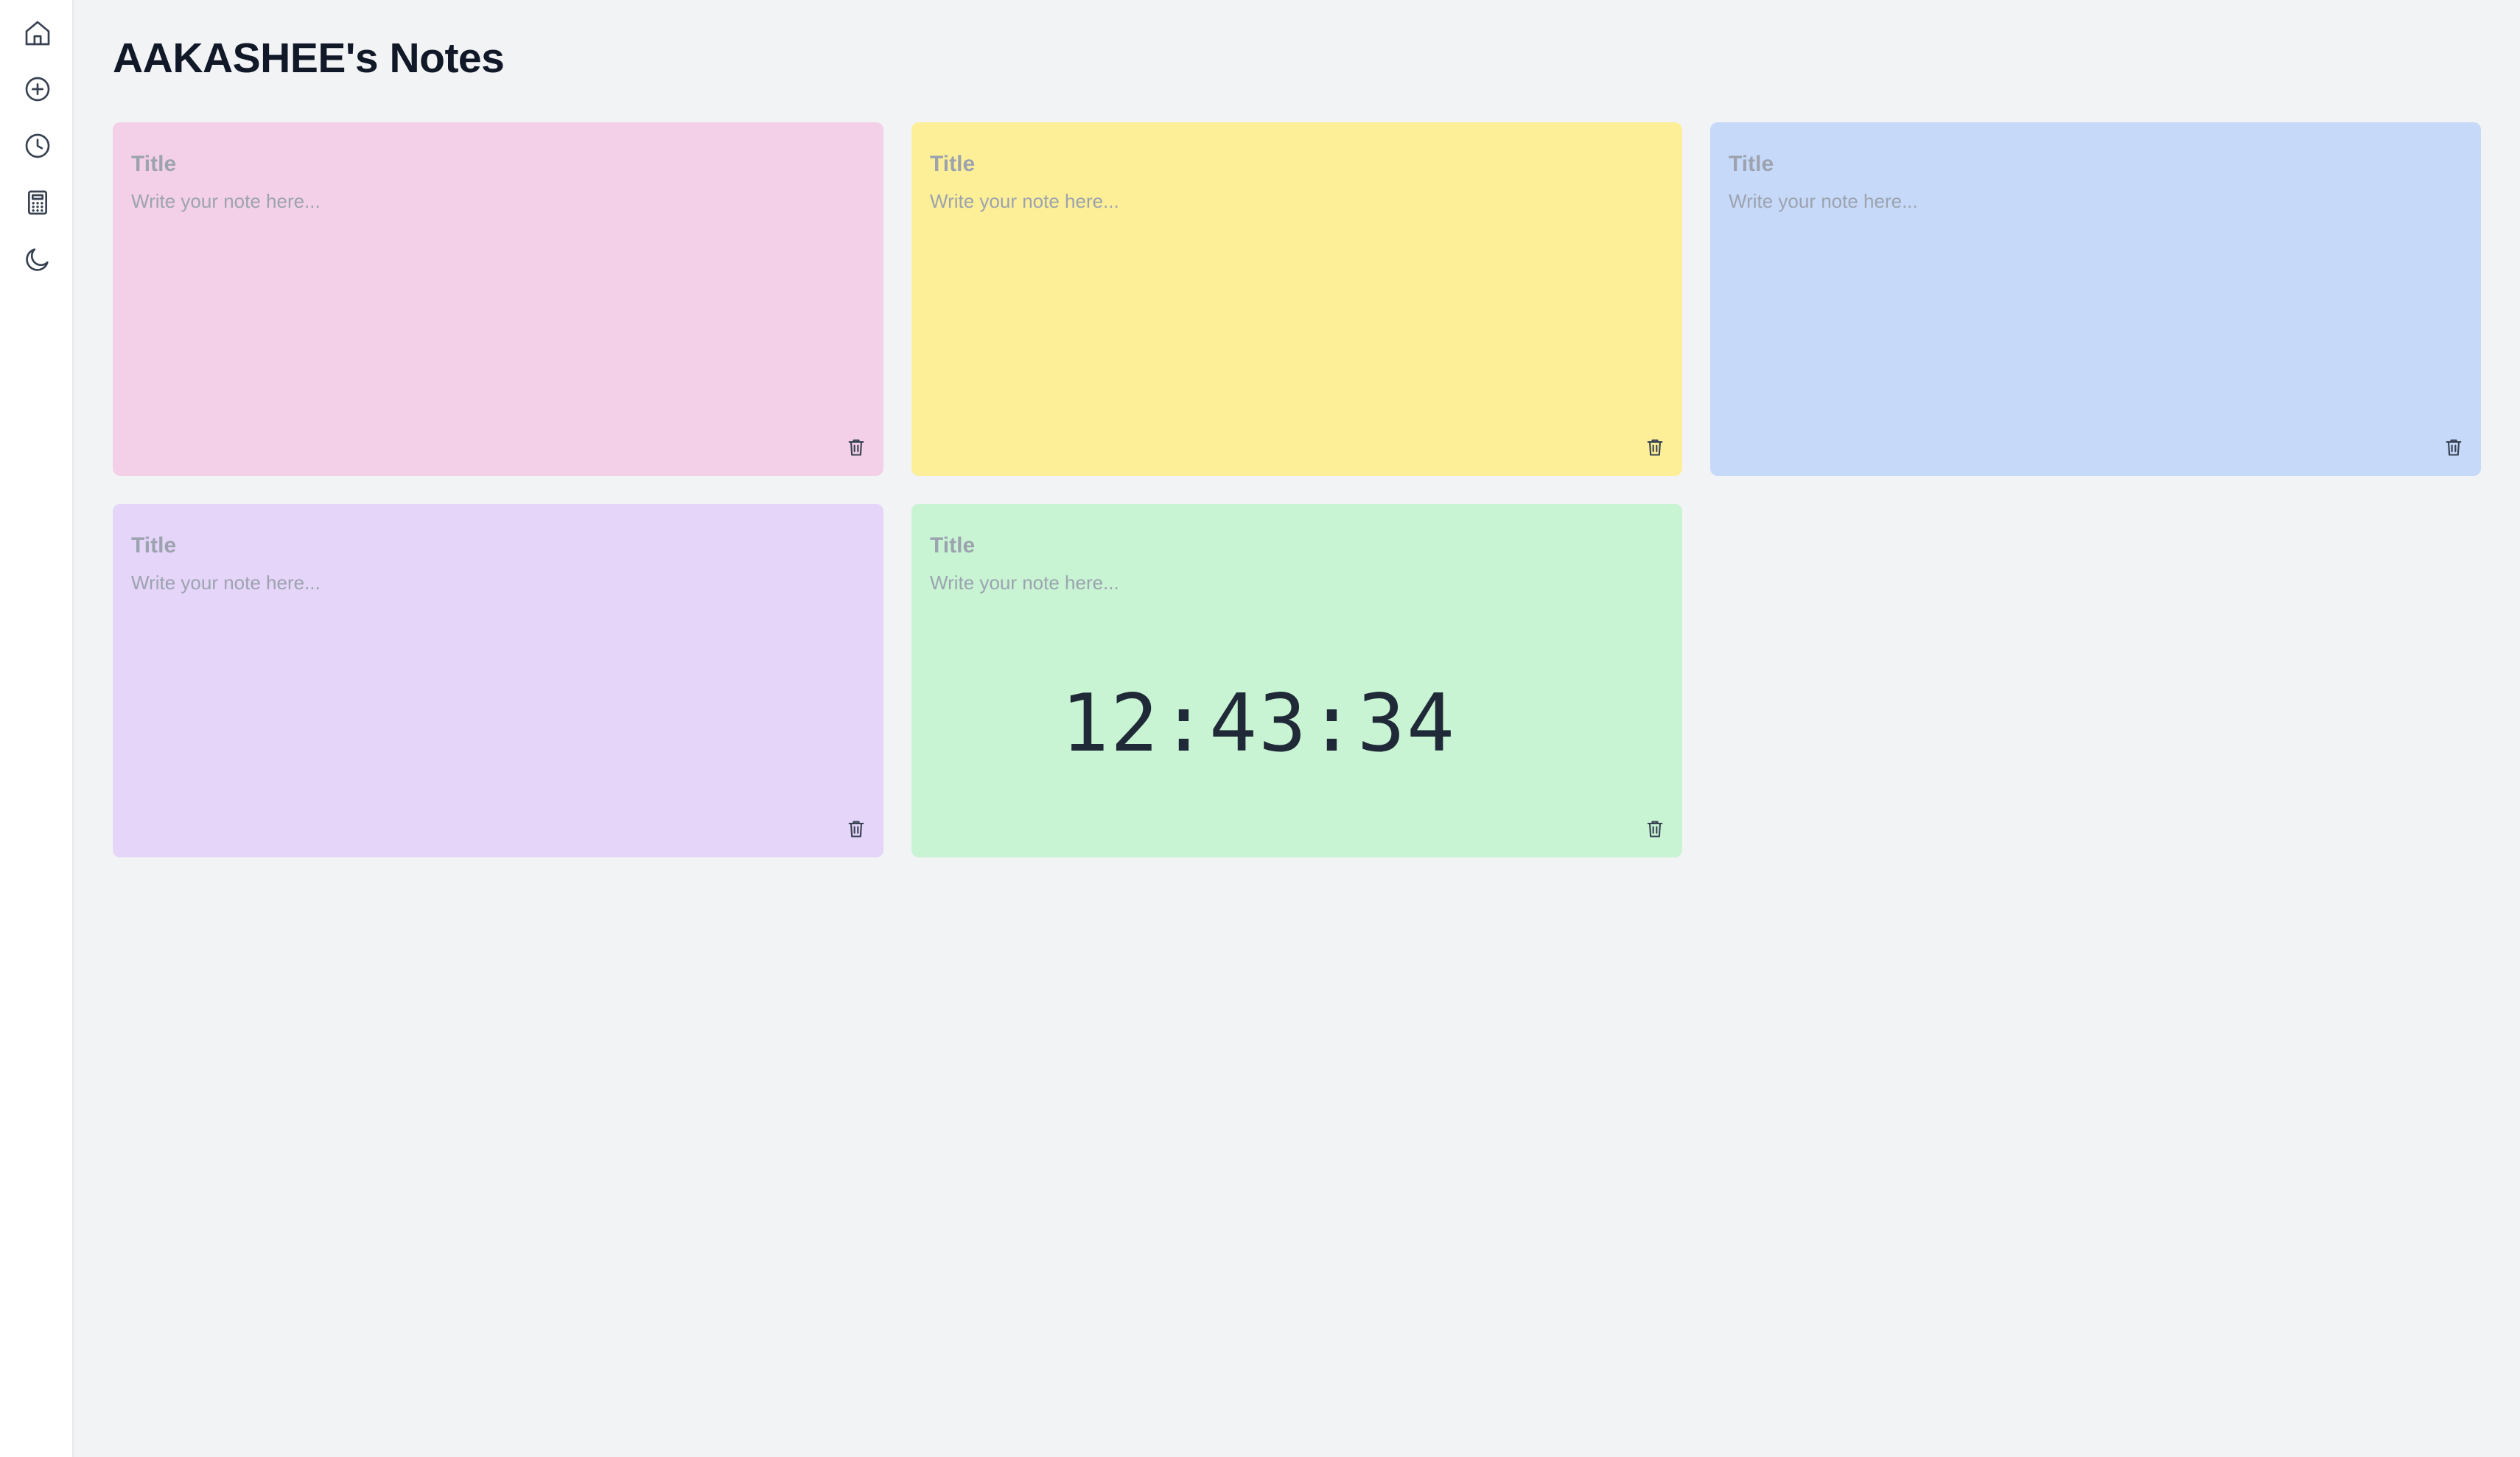 The height and width of the screenshot is (1457, 2520). I want to click on clock-icon, so click(38, 146).